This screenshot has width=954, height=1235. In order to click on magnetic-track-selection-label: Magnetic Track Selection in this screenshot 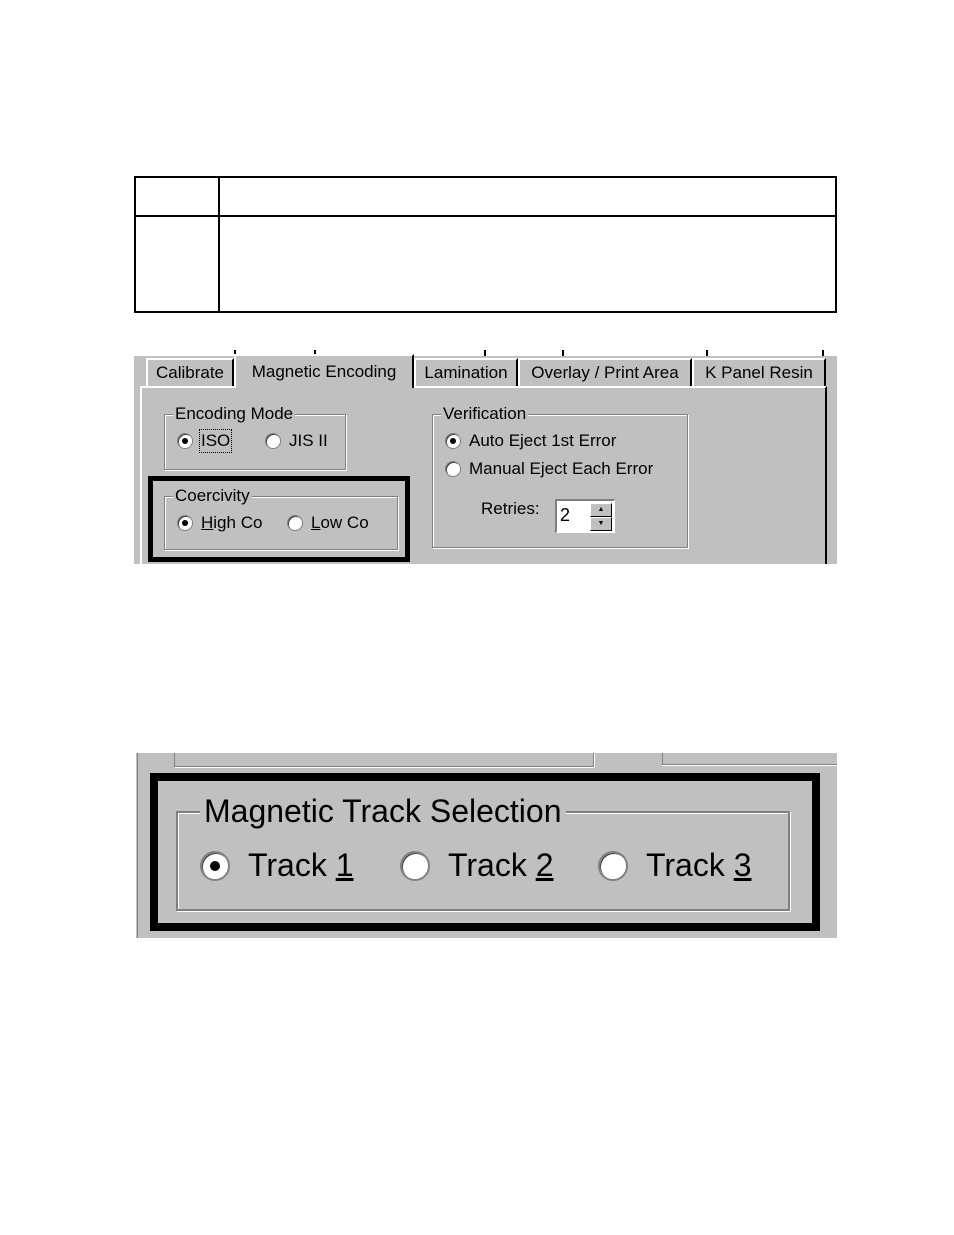, I will do `click(383, 811)`.